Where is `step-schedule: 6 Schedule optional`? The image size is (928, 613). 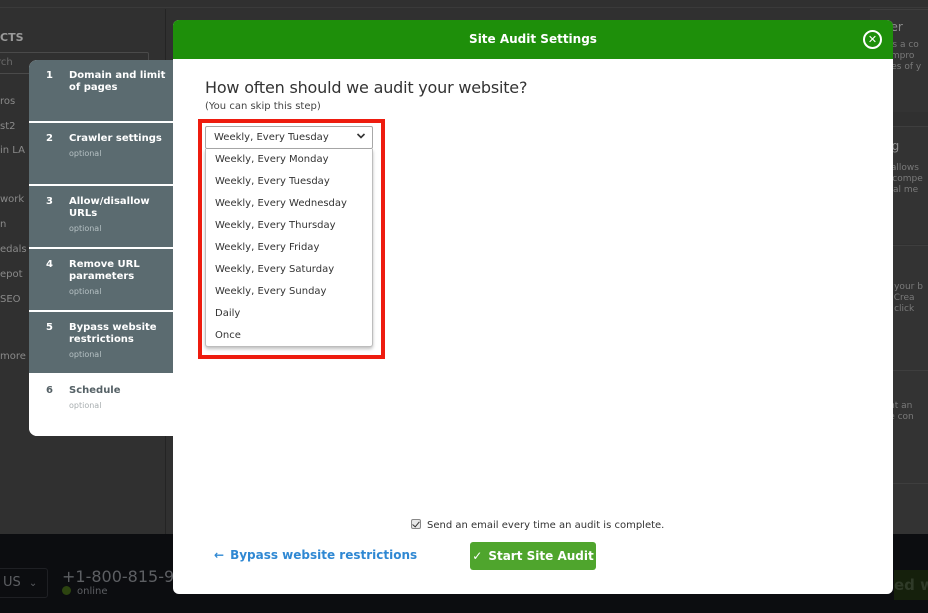 step-schedule: 6 Schedule optional is located at coordinates (102, 405).